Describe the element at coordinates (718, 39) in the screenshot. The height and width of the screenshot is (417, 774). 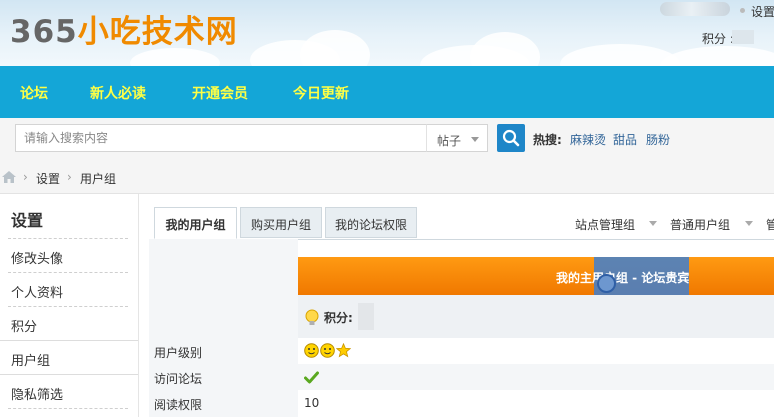
I see `header-points-label: 积分 :` at that location.